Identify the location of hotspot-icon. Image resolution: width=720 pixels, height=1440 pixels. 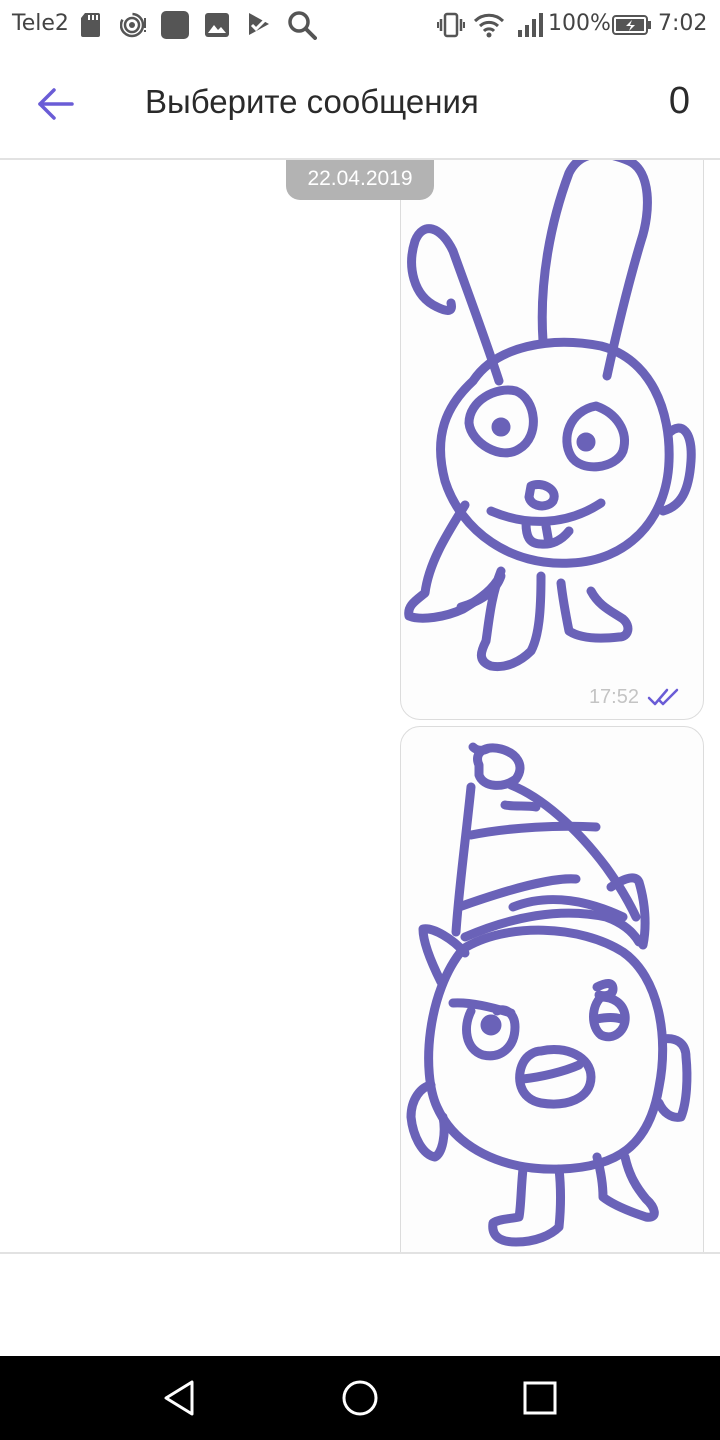
(133, 25).